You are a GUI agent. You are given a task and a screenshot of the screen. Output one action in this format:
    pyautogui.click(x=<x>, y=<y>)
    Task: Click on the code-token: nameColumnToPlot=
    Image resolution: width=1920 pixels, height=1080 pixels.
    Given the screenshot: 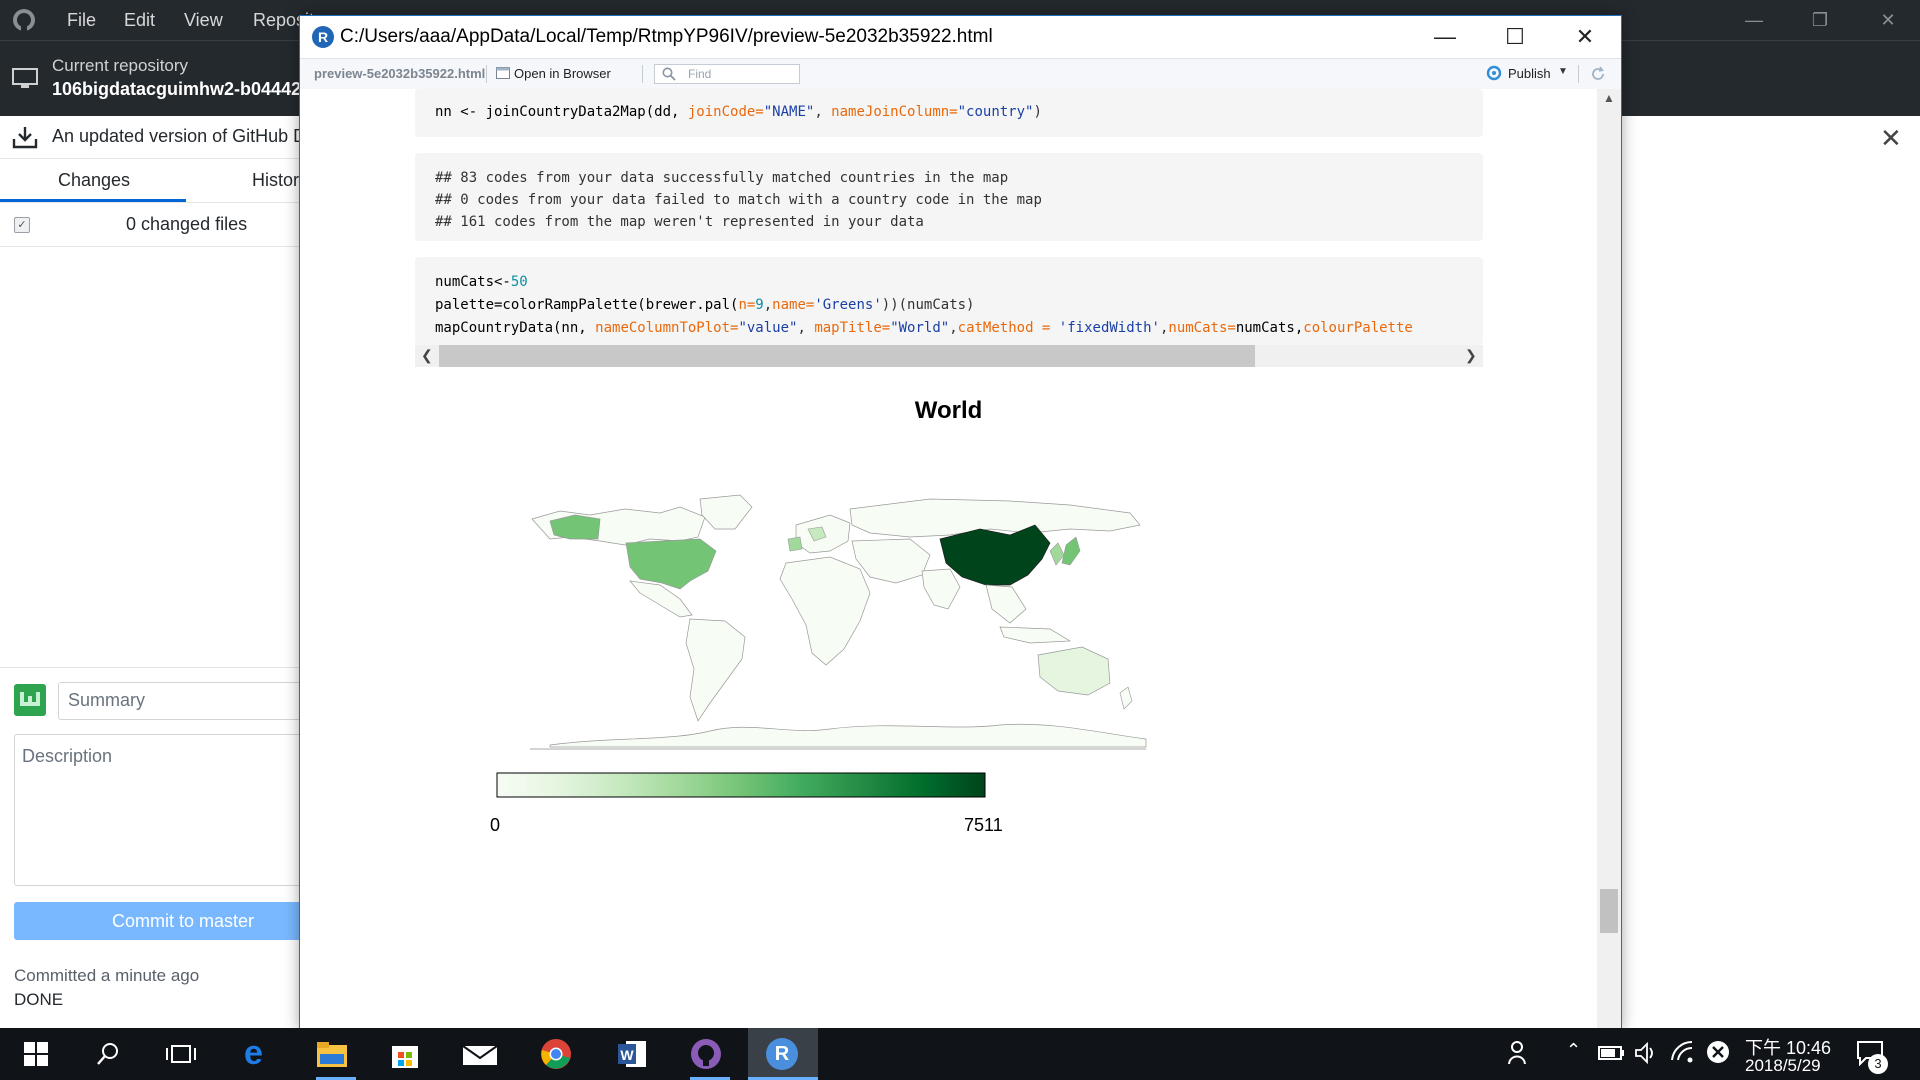 What is the action you would take?
    pyautogui.click(x=667, y=328)
    